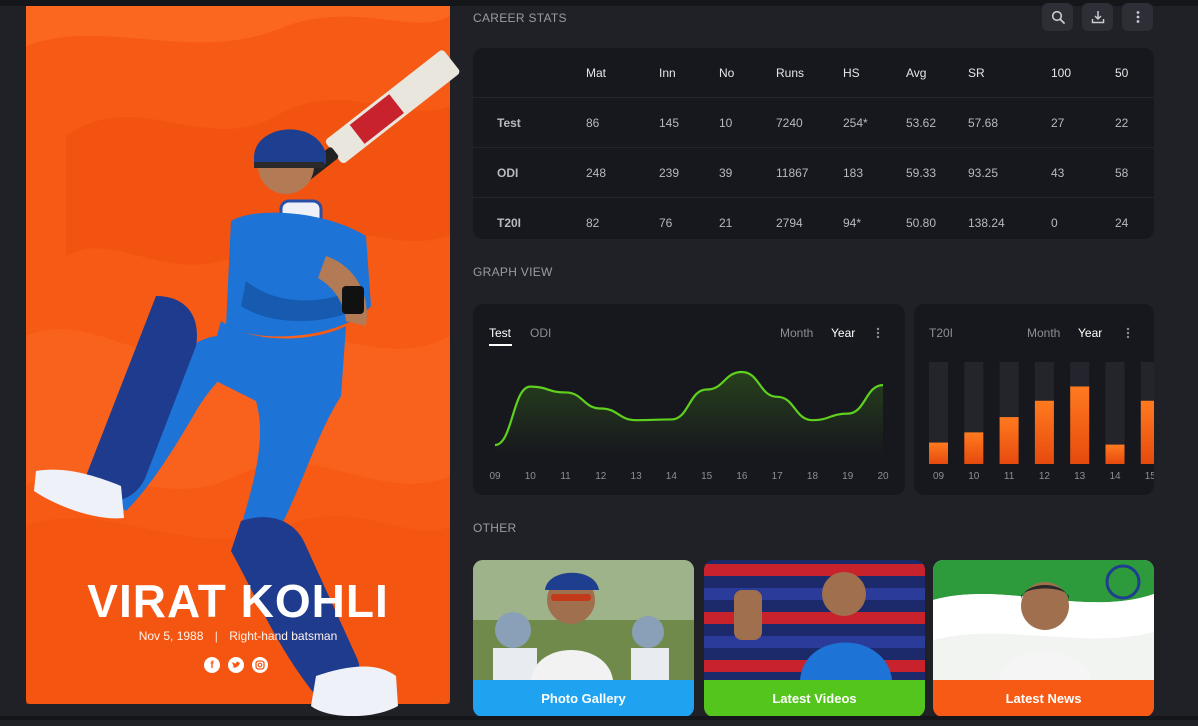  I want to click on table-cell: 27, so click(1082, 122).